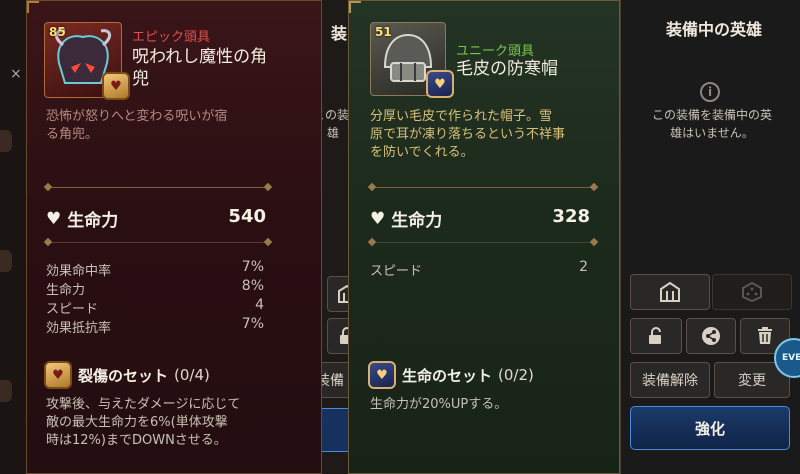 This screenshot has width=800, height=474. I want to click on random-dice-button, so click(752, 292).